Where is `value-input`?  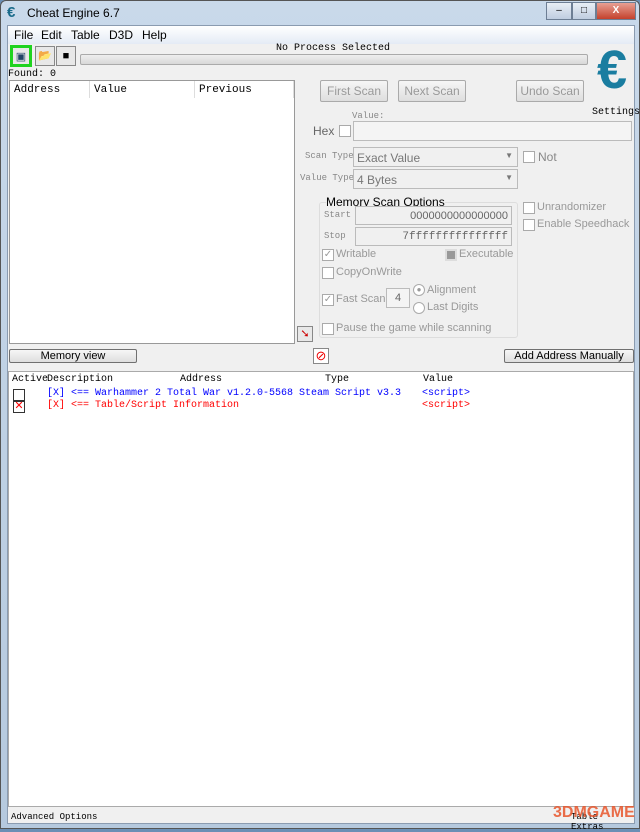
value-input is located at coordinates (492, 131).